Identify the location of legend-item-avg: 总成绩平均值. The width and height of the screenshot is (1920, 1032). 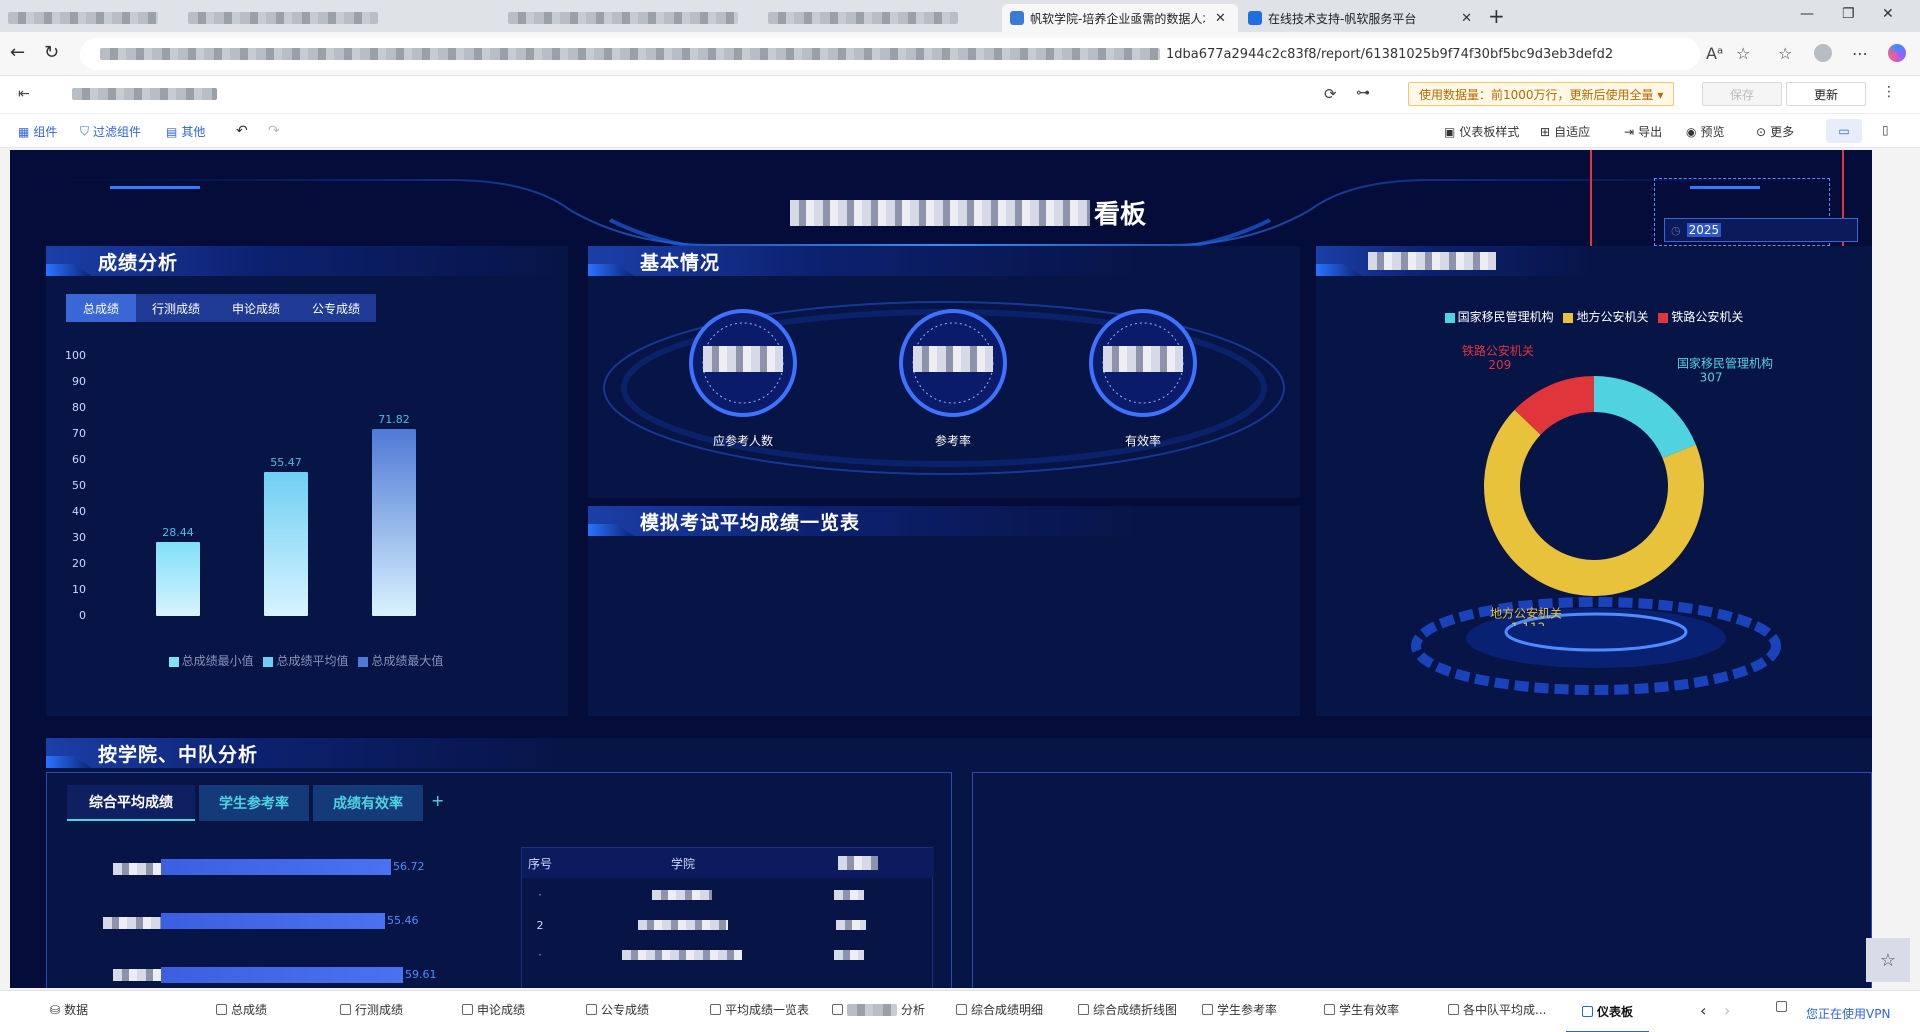
(306, 661).